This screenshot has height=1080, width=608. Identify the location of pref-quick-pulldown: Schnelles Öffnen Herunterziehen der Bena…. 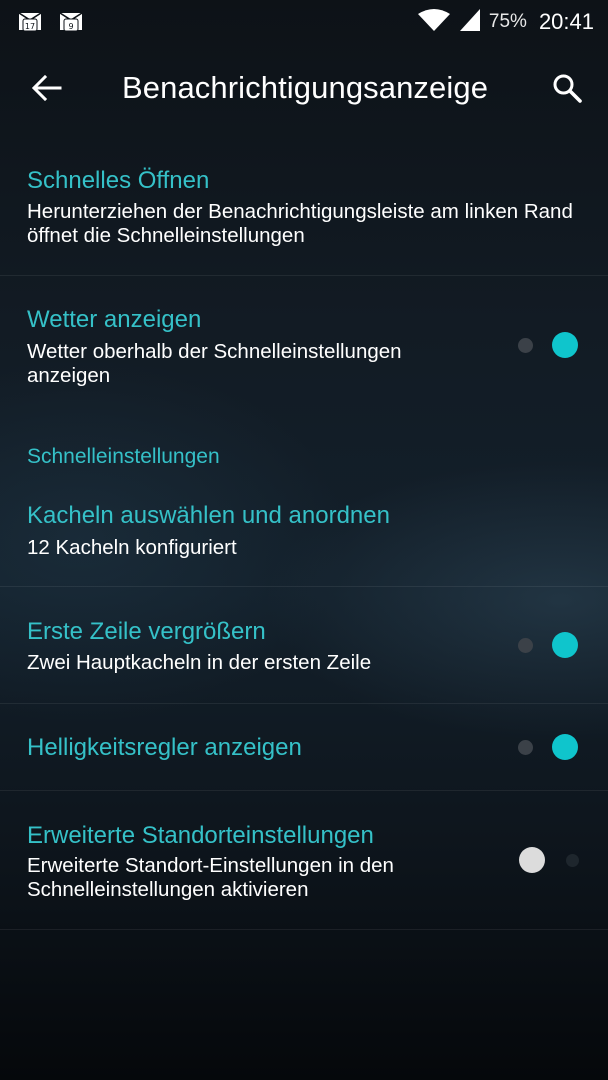
(304, 211).